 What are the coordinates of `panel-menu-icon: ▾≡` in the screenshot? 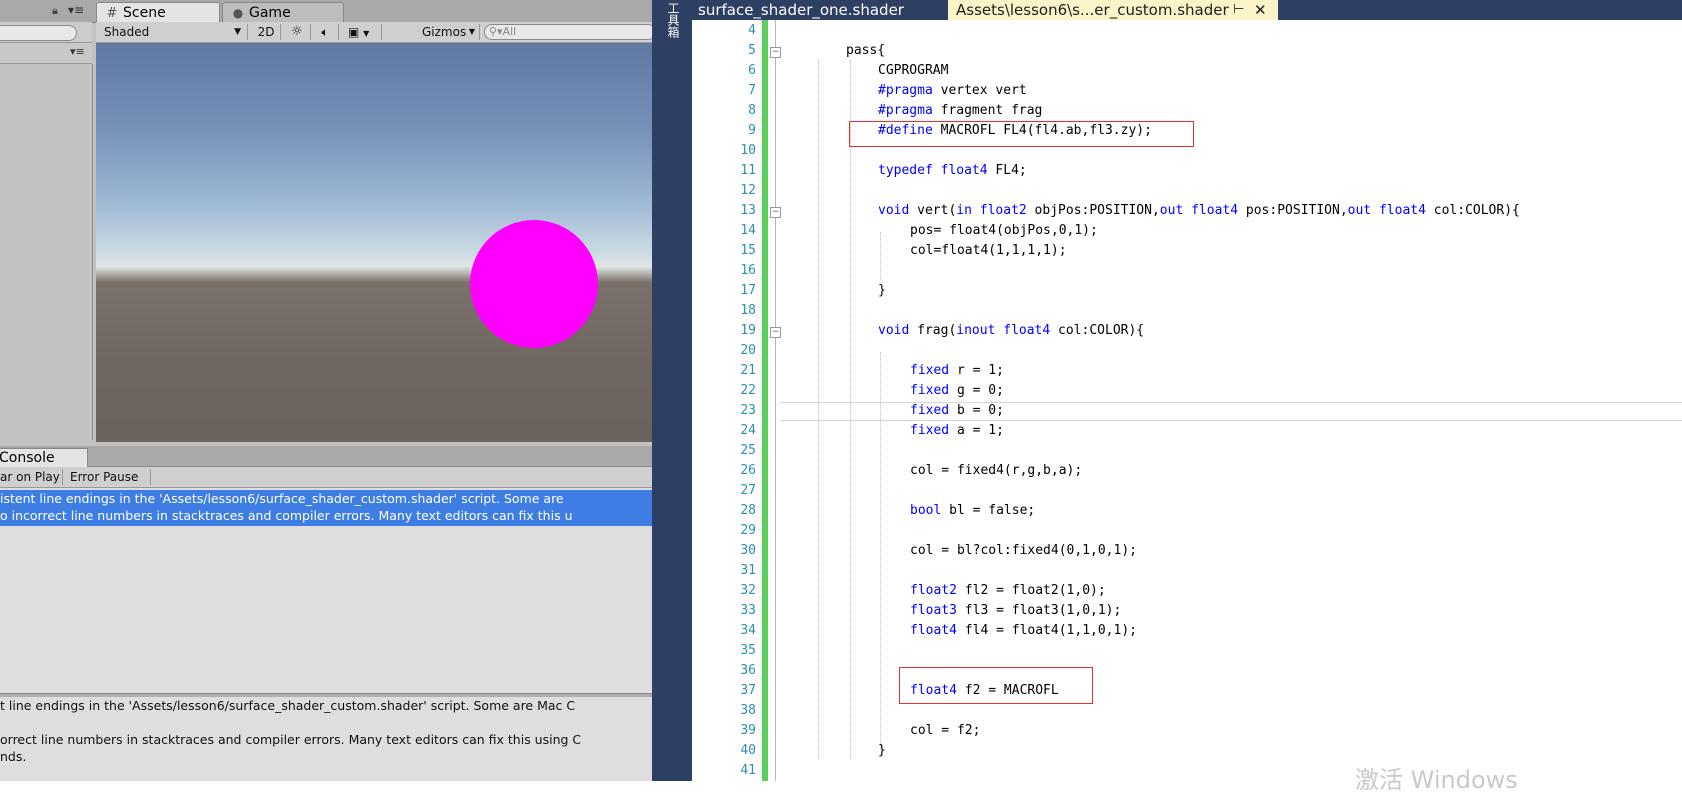 It's located at (76, 10).